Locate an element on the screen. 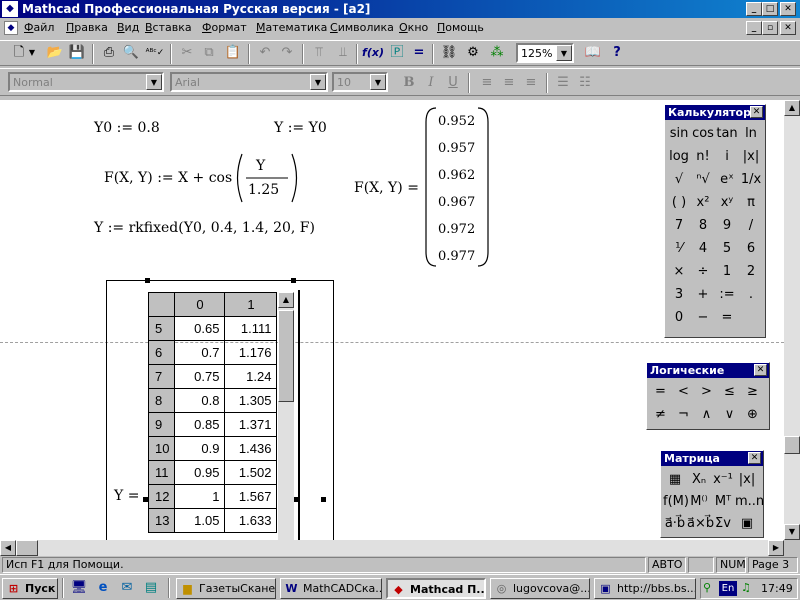 This screenshot has width=800, height=600. vertical-scrollbar: ▲ ▼ is located at coordinates (792, 320).